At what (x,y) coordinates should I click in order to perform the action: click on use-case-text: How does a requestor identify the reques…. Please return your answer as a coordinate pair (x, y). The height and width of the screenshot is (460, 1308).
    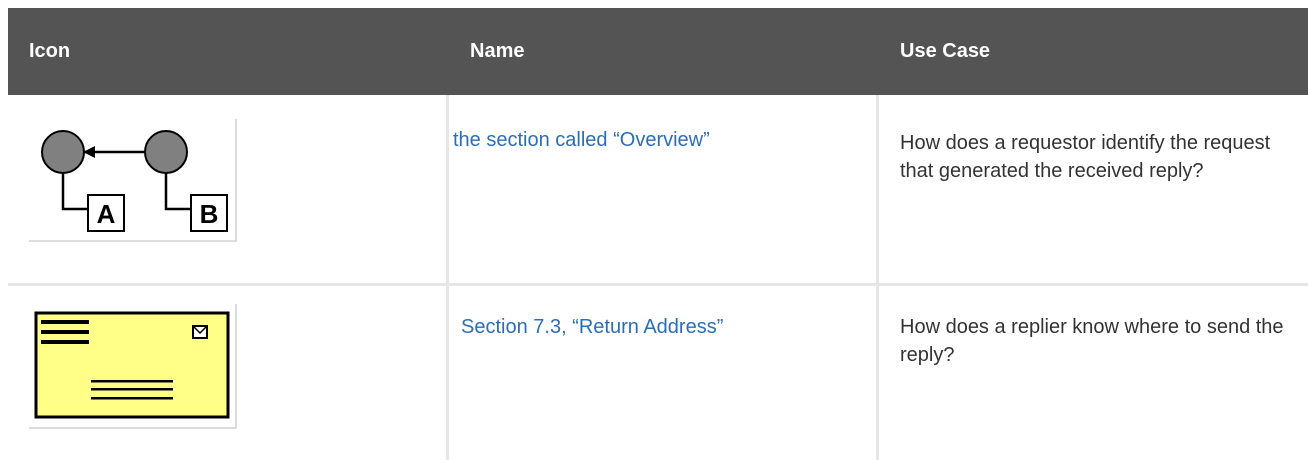
    Looking at the image, I should click on (1085, 157).